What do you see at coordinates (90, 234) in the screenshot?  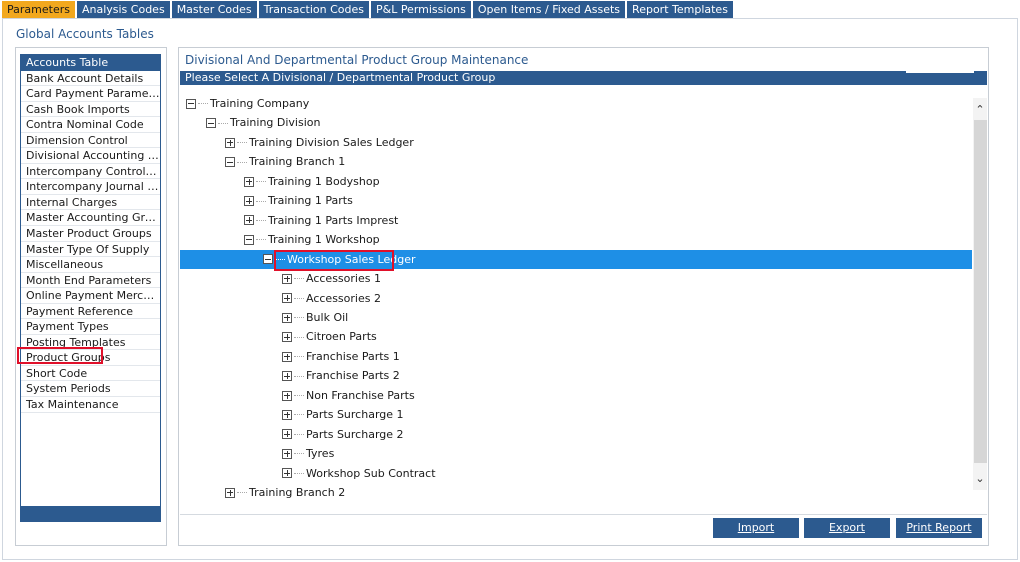 I see `left-list-item: Master Product Groups` at bounding box center [90, 234].